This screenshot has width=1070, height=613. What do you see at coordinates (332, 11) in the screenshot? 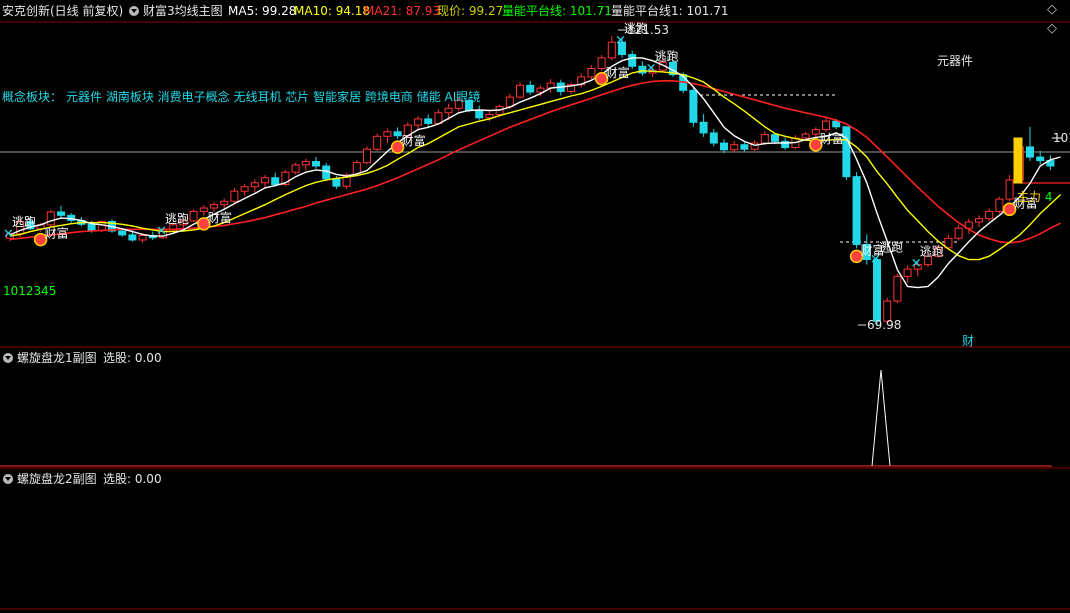
I see `ma10-legend: MA10: 94.18` at bounding box center [332, 11].